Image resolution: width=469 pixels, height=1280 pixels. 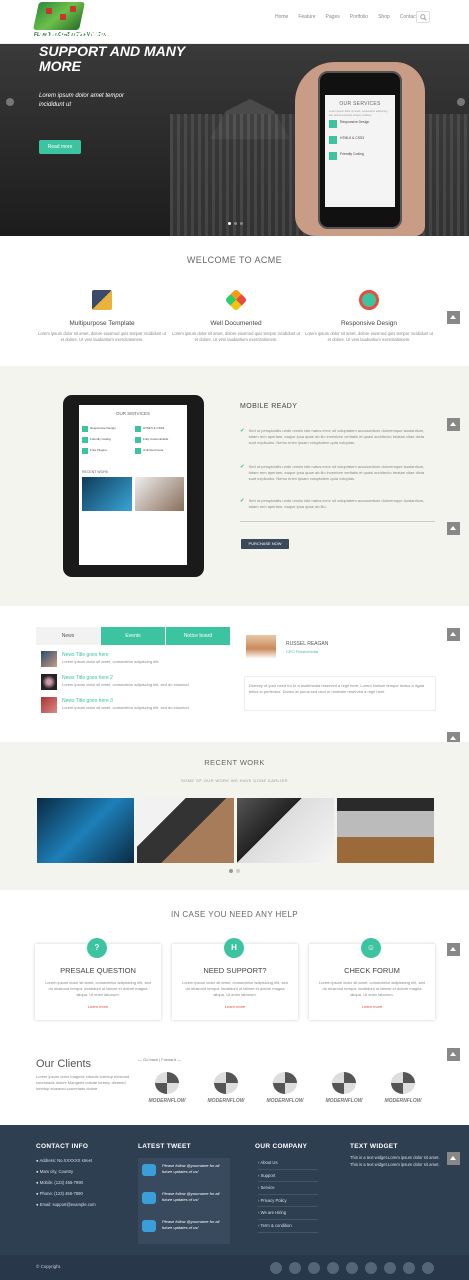 I want to click on search-icon, so click(x=423, y=17).